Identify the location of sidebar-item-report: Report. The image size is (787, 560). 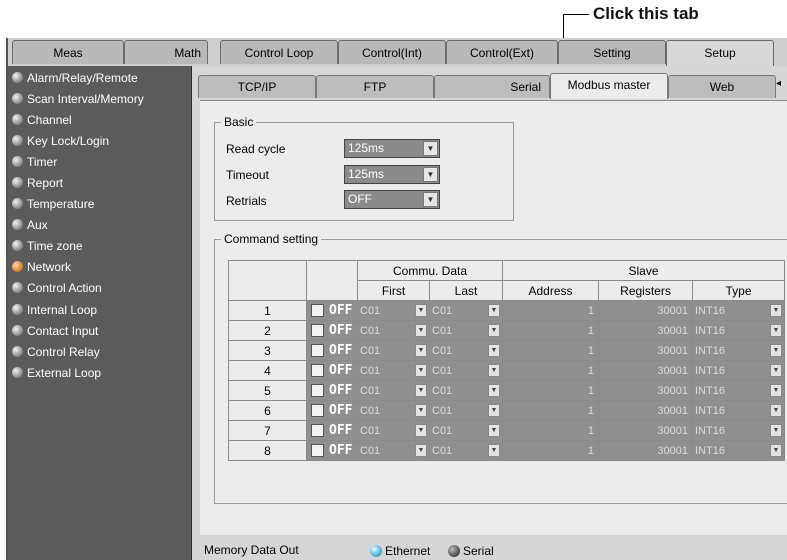
(37, 183).